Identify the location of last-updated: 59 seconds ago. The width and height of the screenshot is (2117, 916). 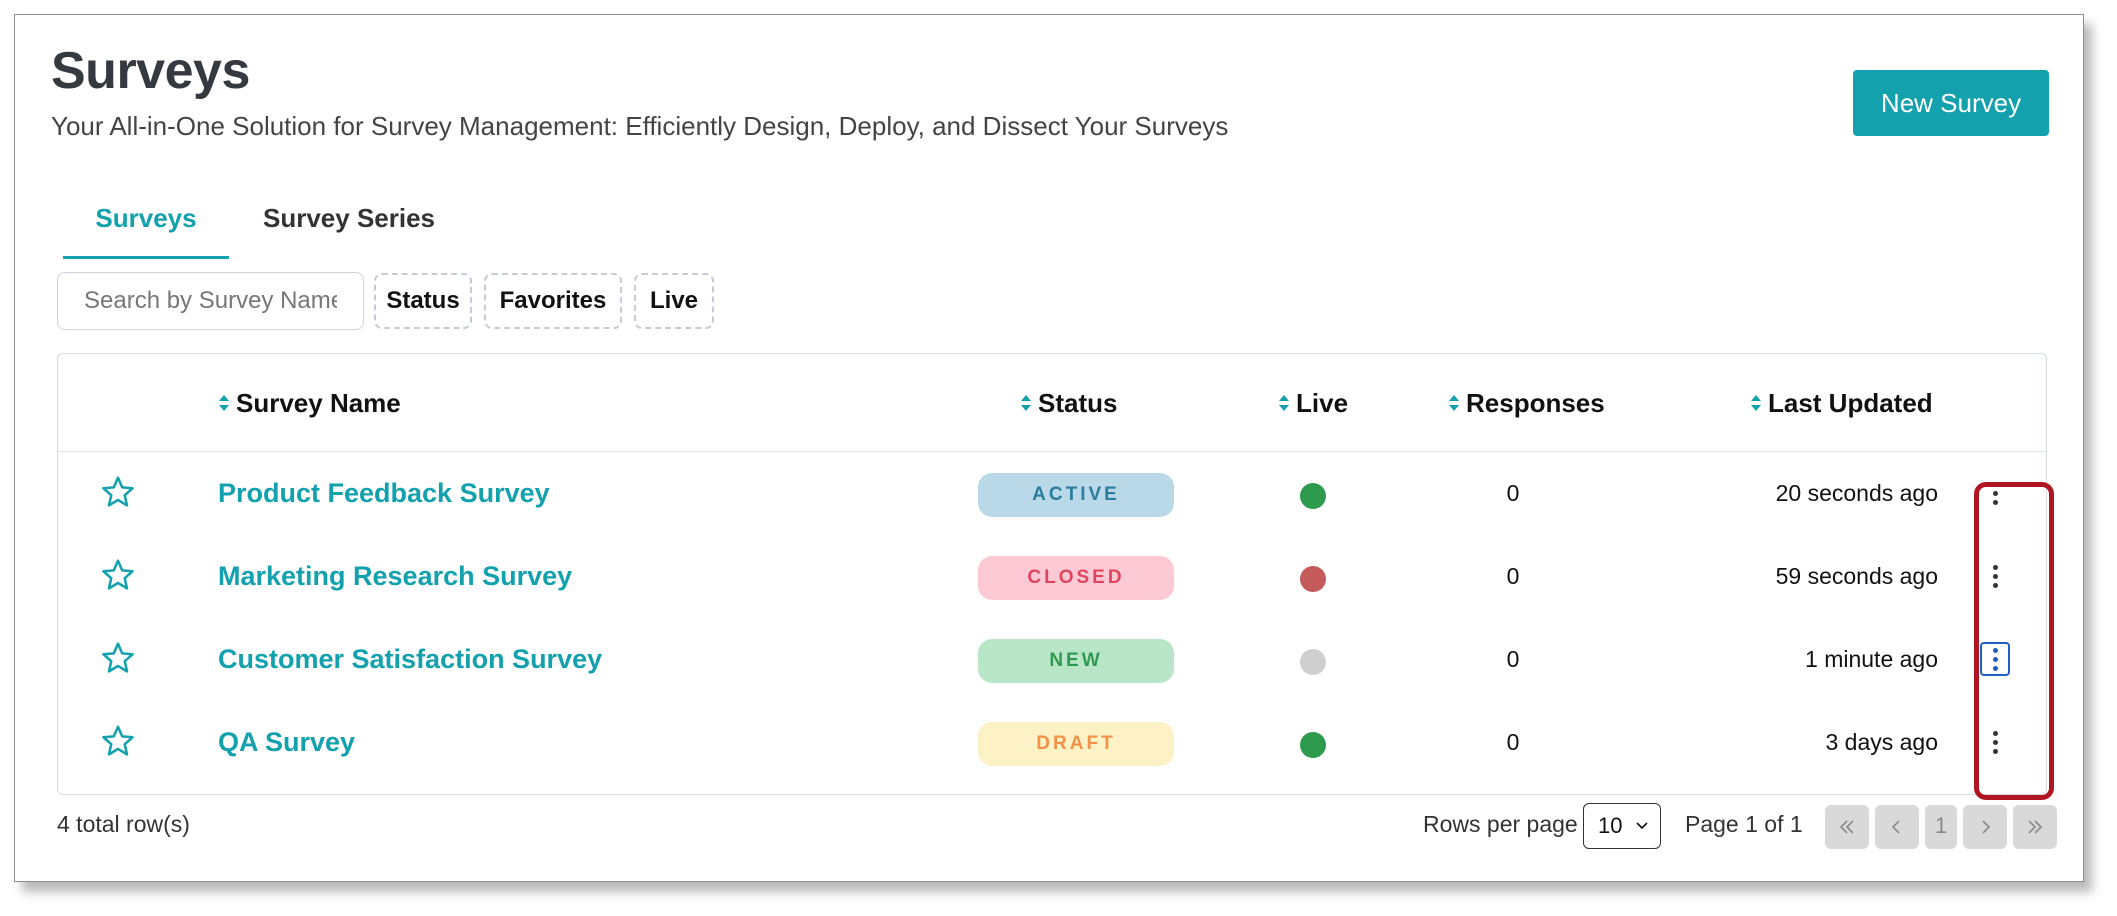
(1856, 576).